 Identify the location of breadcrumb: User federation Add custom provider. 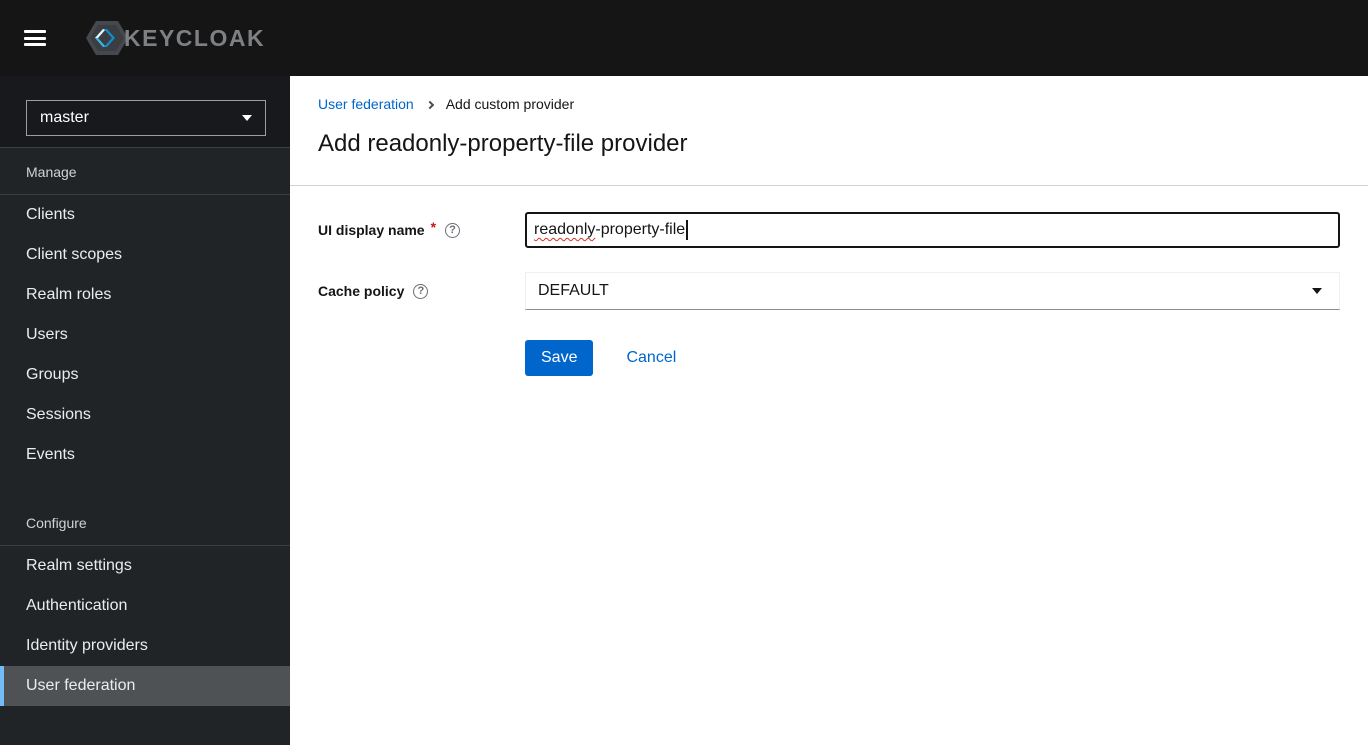
(843, 104).